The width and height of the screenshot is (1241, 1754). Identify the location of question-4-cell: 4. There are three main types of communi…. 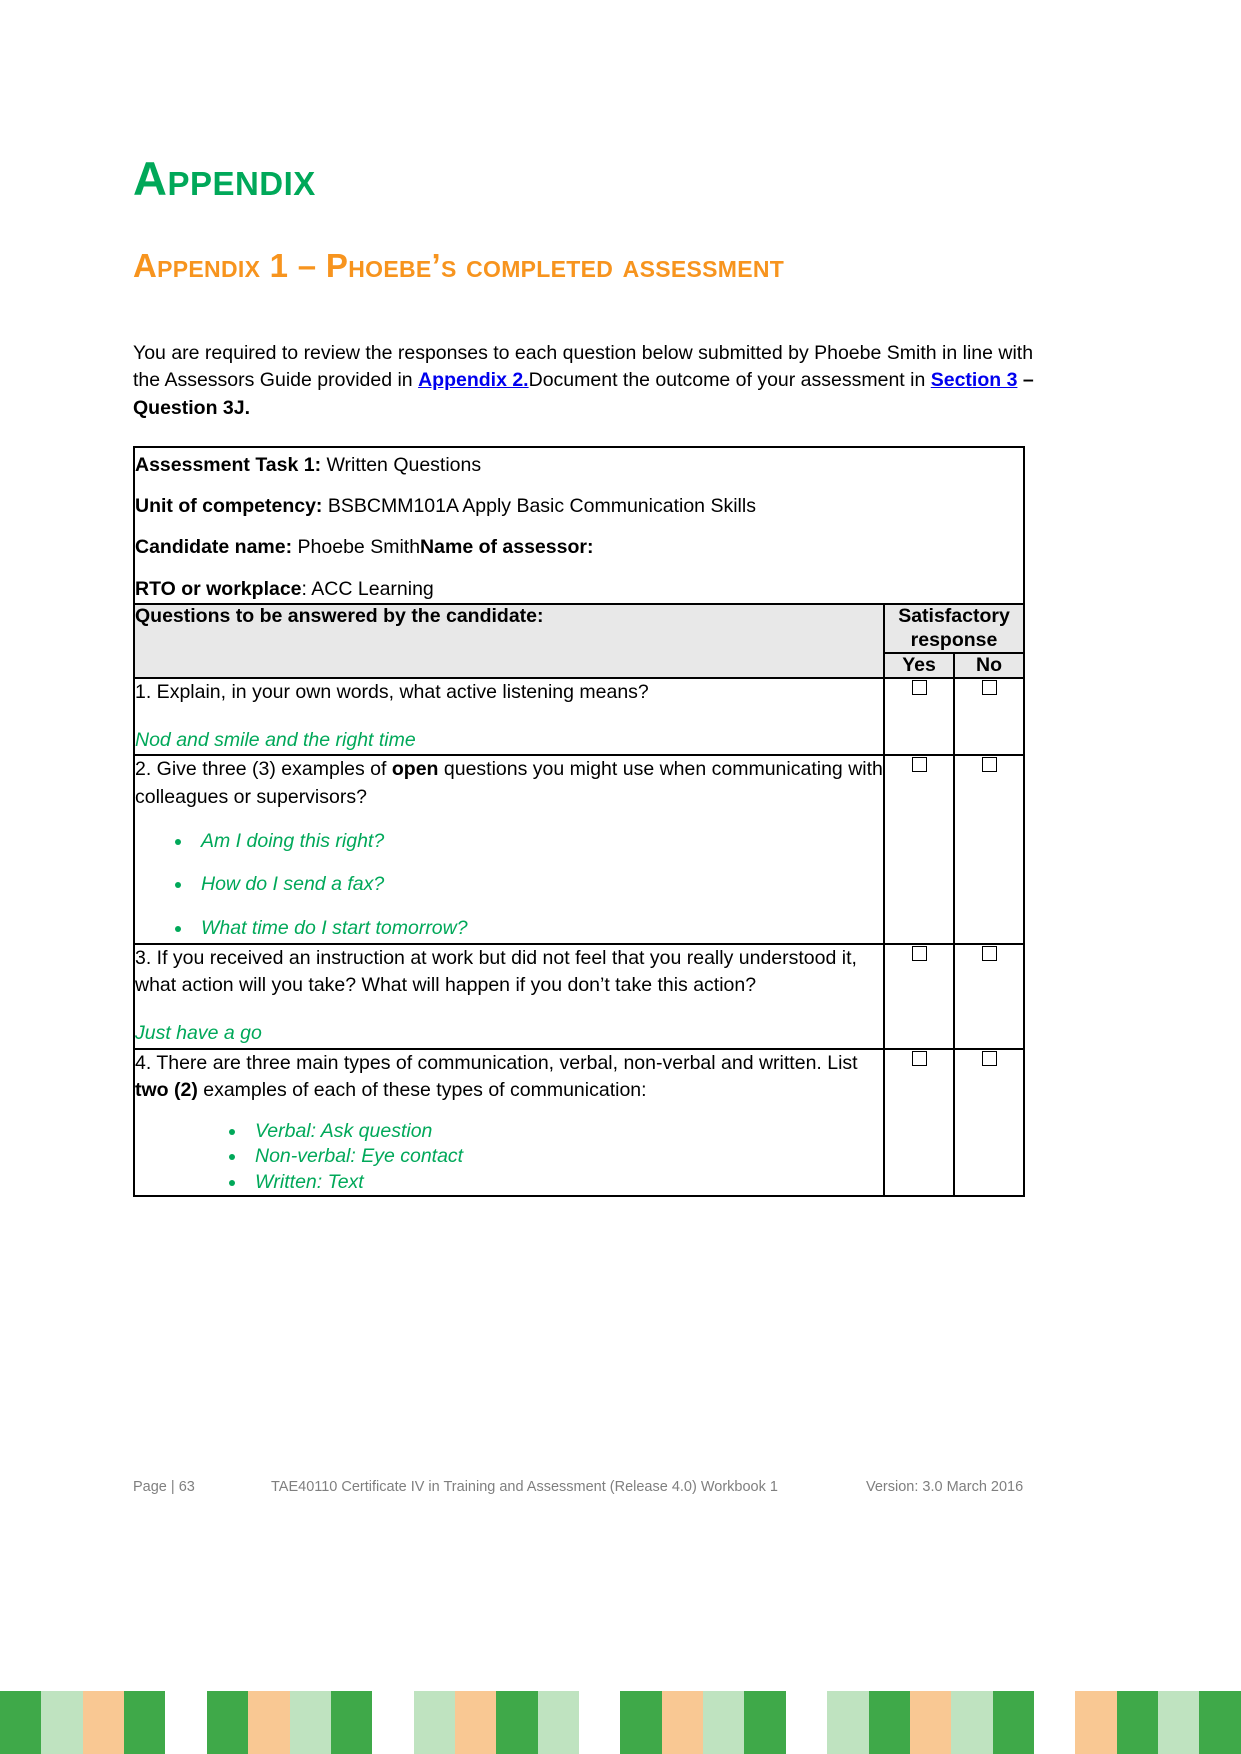
(509, 1122).